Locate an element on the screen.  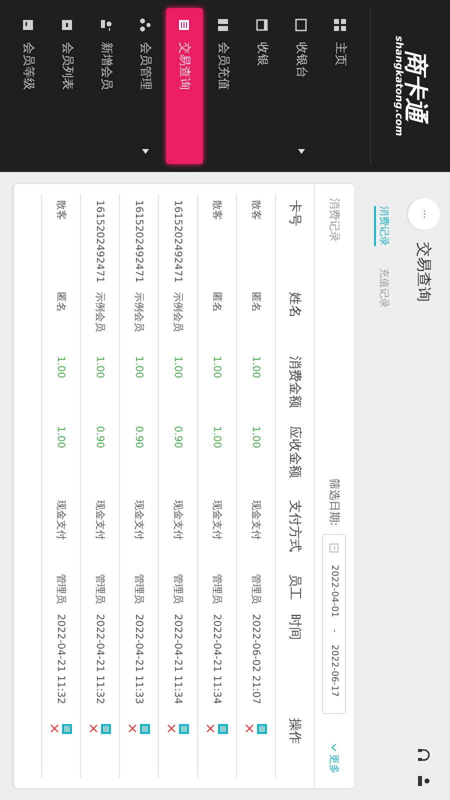
column-header: 姓名 is located at coordinates (294, 306).